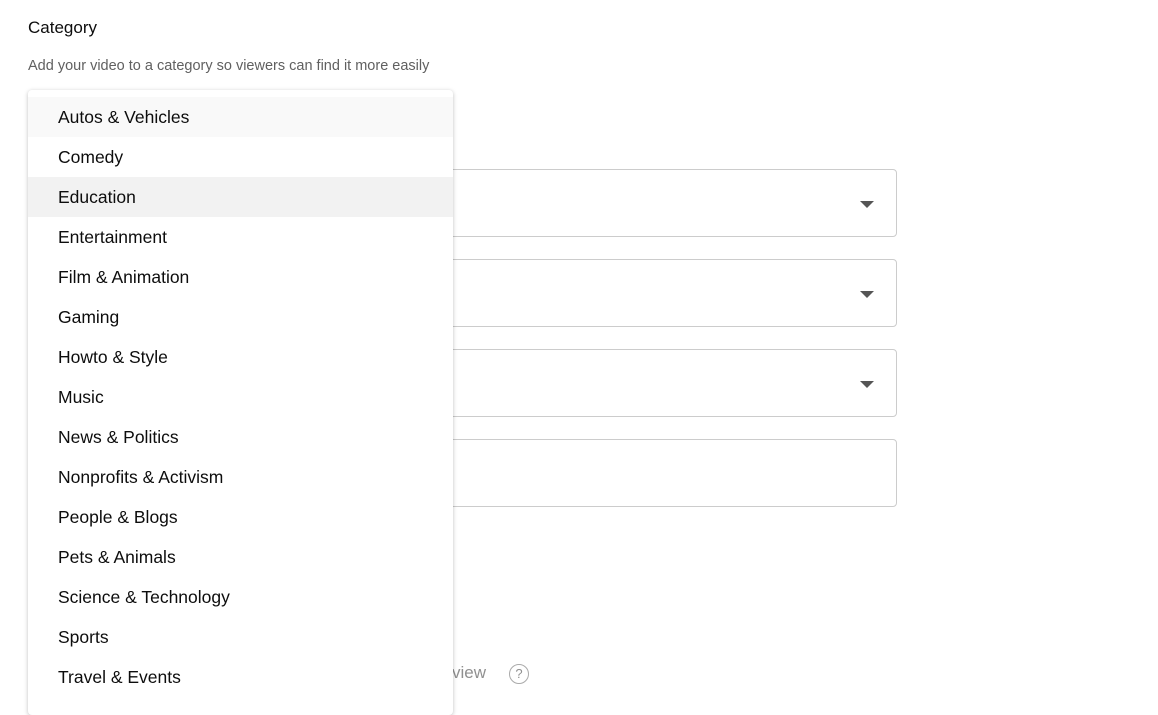  What do you see at coordinates (240, 637) in the screenshot?
I see `category-option: Sports` at bounding box center [240, 637].